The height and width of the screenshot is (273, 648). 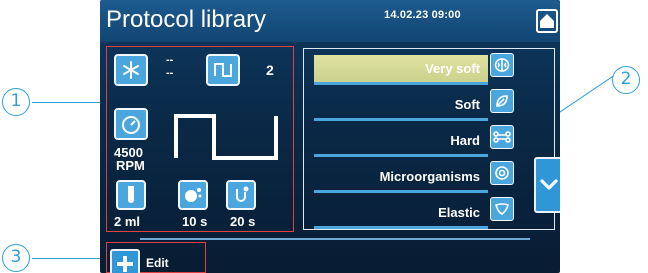 What do you see at coordinates (465, 140) in the screenshot?
I see `protocol-label: Hard` at bounding box center [465, 140].